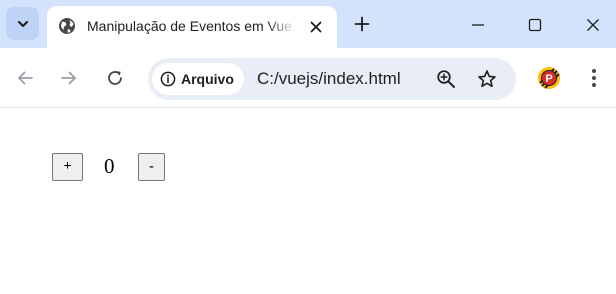  I want to click on tab-close-button, so click(316, 27).